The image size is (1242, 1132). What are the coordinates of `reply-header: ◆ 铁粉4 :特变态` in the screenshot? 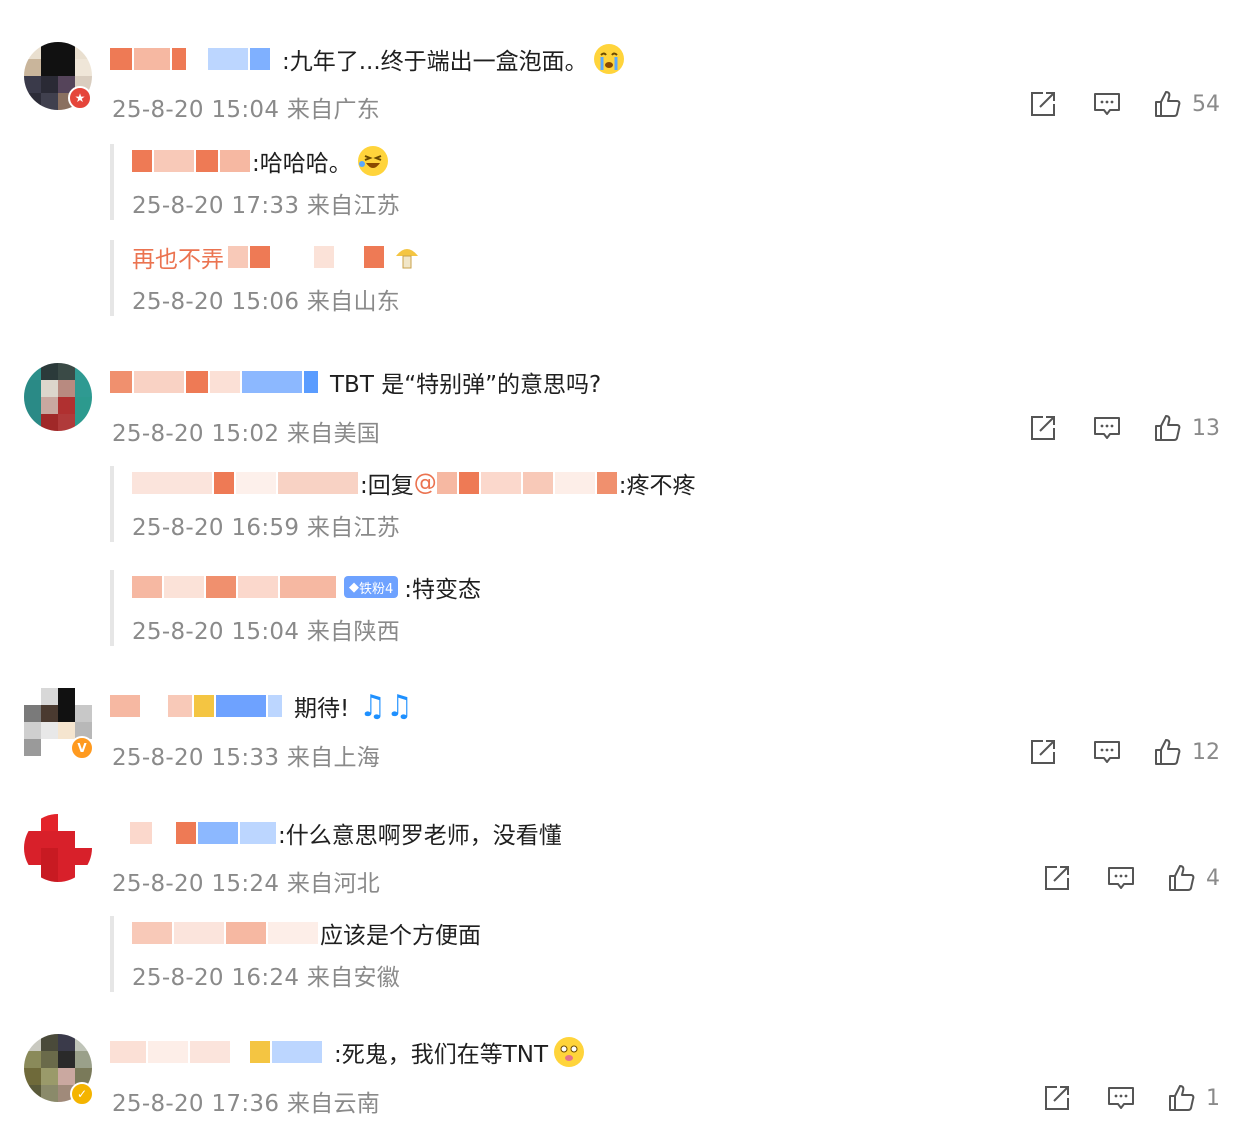 It's located at (306, 587).